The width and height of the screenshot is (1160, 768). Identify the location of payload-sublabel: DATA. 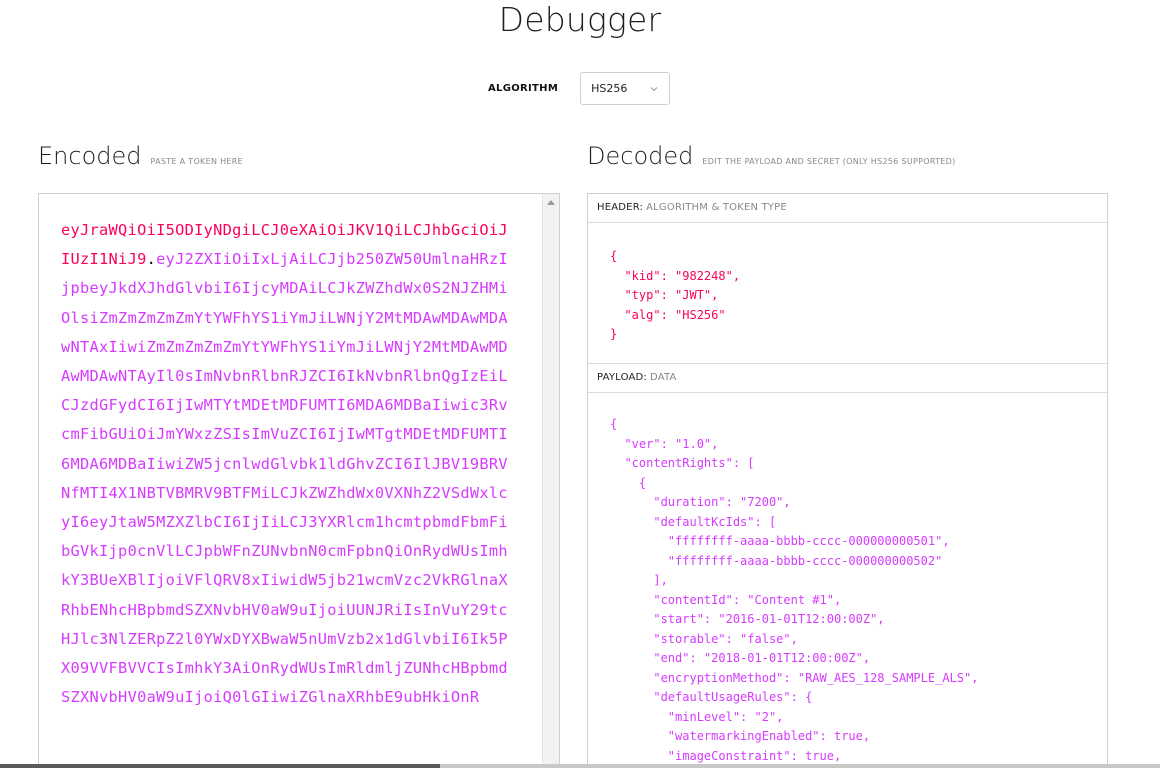
(663, 377).